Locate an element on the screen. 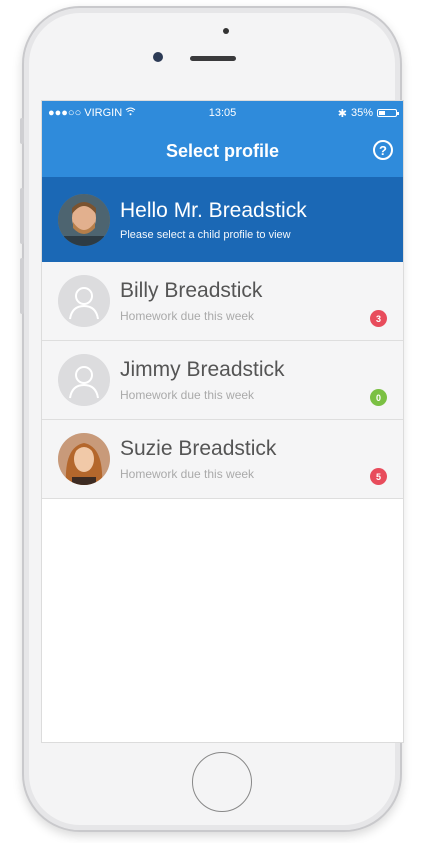 Image resolution: width=424 pixels, height=843 pixels. child-name: Billy Breadstick is located at coordinates (191, 290).